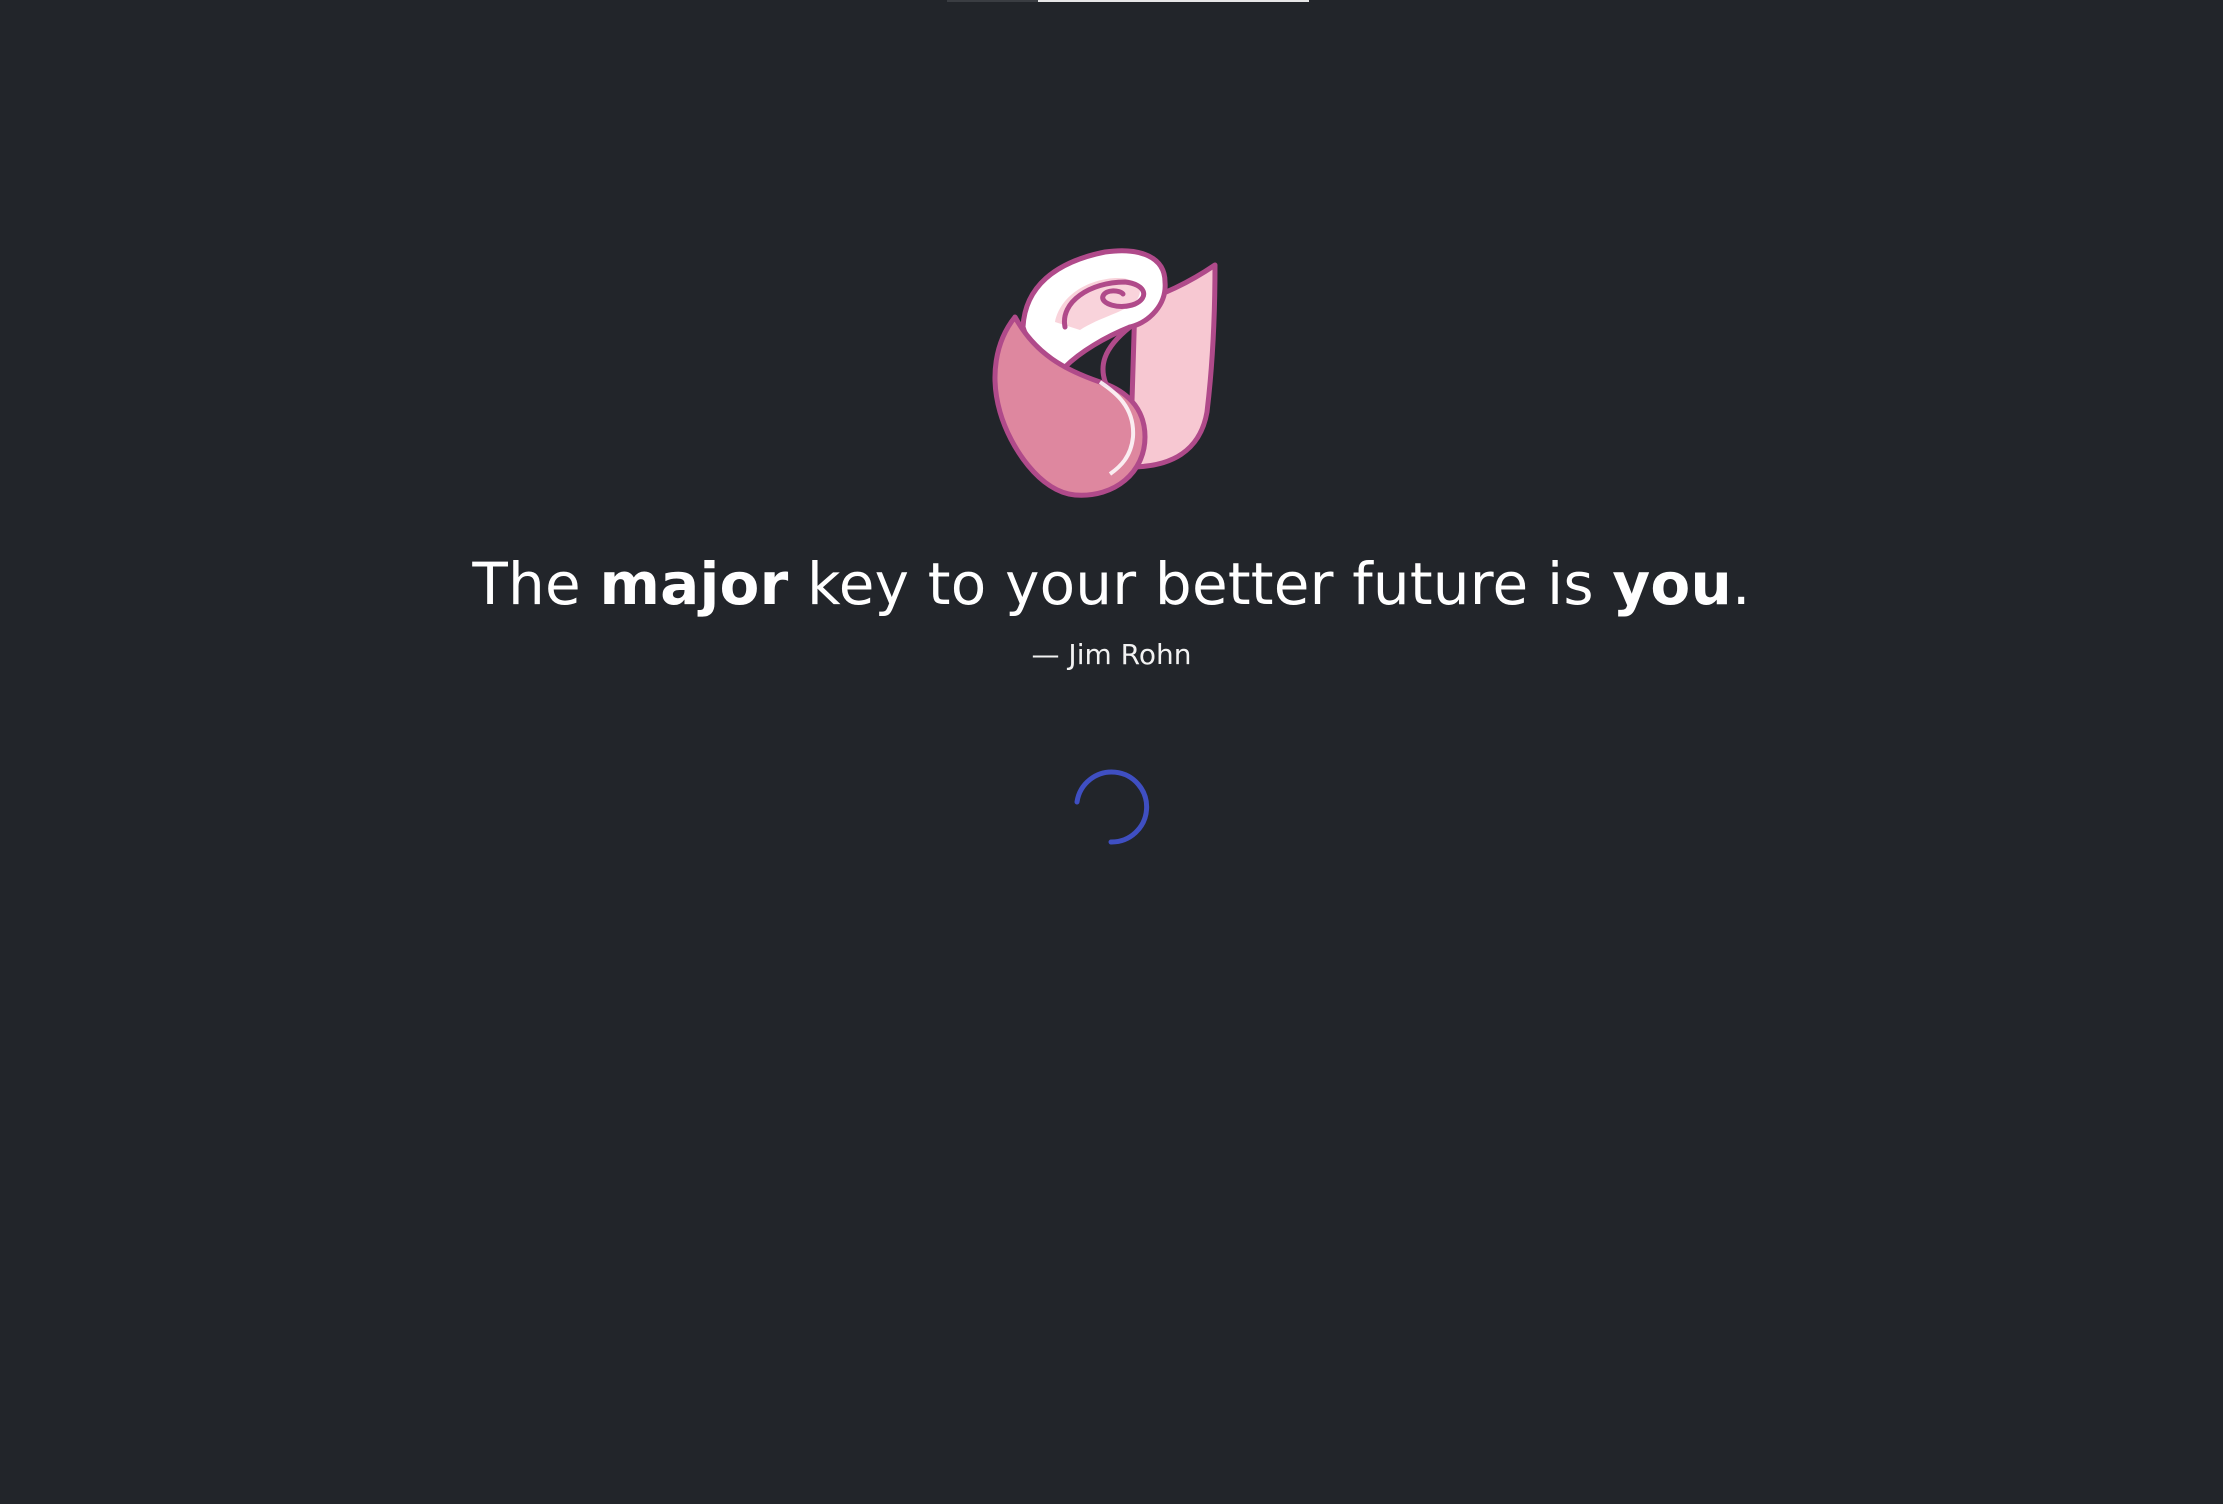  Describe the element at coordinates (536, 584) in the screenshot. I see `quote-part-1: The` at that location.